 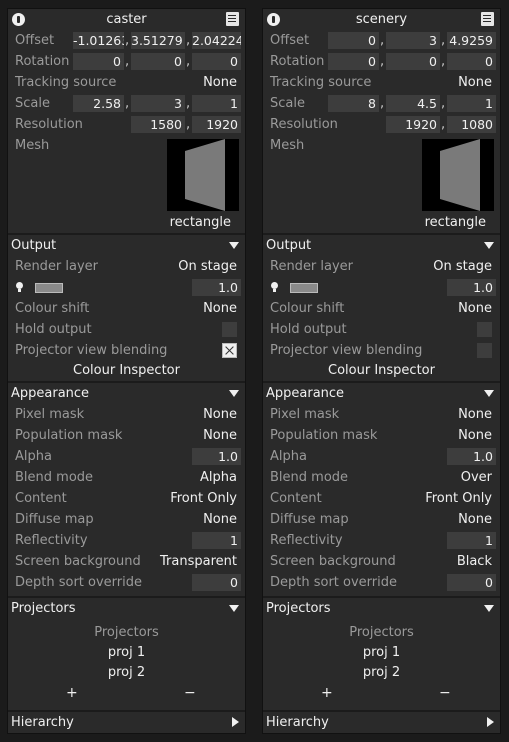 I want to click on screen-background-row: Screen background Transparent, so click(x=126, y=561).